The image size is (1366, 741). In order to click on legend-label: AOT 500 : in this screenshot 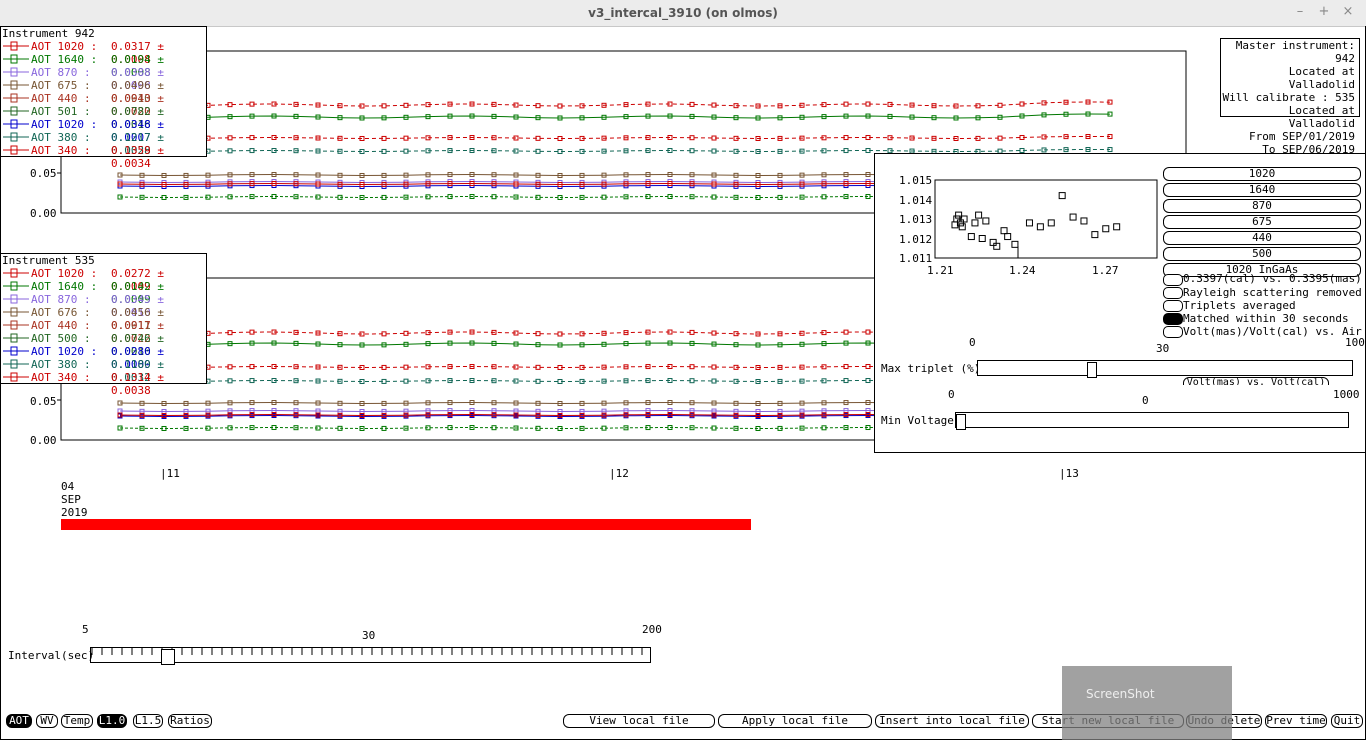, I will do `click(61, 338)`.